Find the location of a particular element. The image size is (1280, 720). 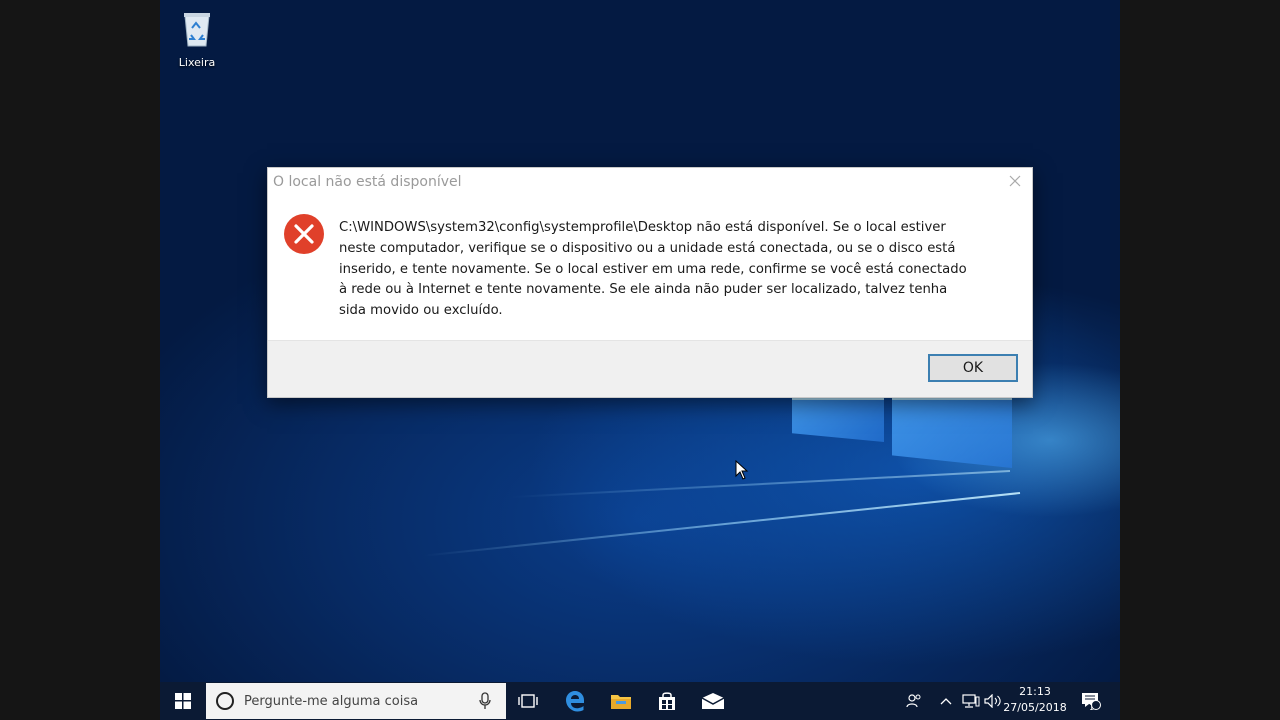

error-icon is located at coordinates (304, 234).